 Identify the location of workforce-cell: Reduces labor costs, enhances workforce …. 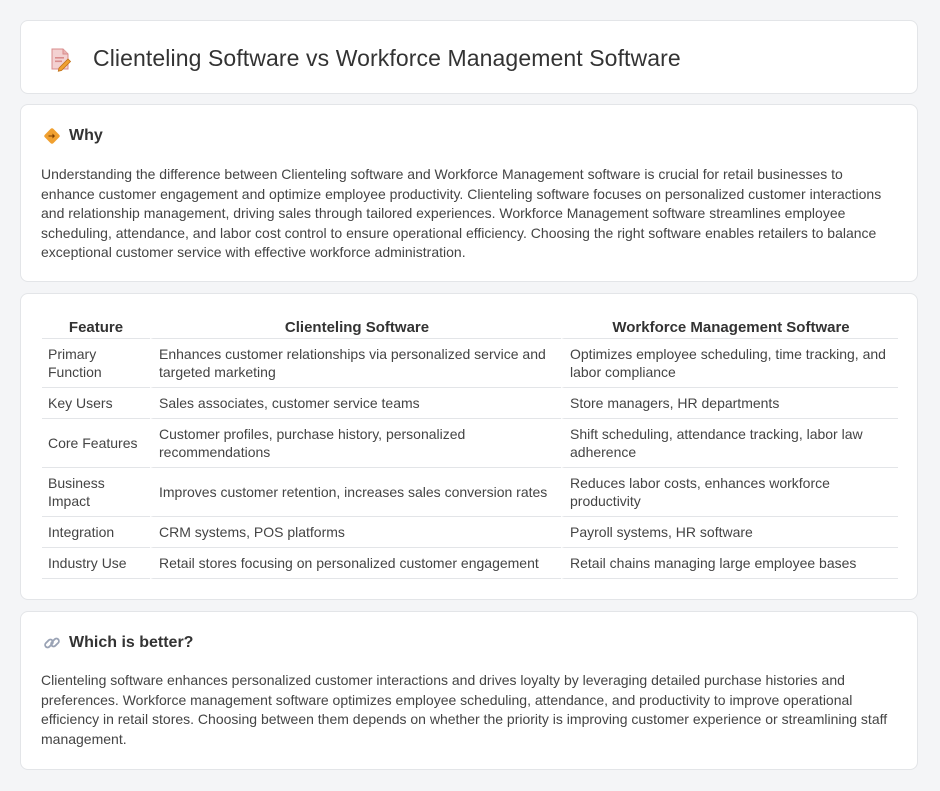
(729, 492).